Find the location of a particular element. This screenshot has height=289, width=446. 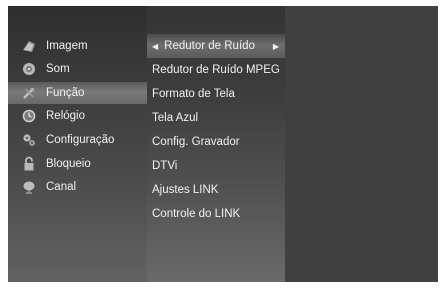

submenu-item-config-gravador: Config. Gravador is located at coordinates (216, 142).